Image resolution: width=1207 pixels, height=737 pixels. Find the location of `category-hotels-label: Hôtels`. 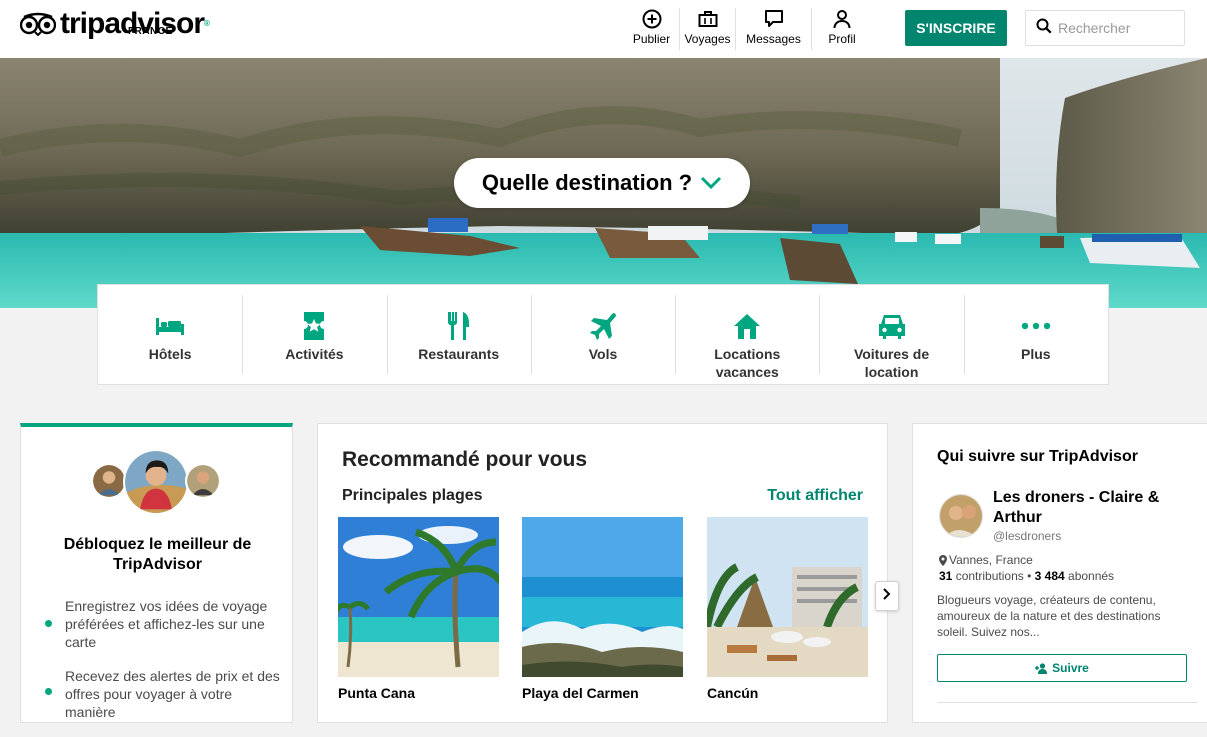

category-hotels-label: Hôtels is located at coordinates (170, 354).